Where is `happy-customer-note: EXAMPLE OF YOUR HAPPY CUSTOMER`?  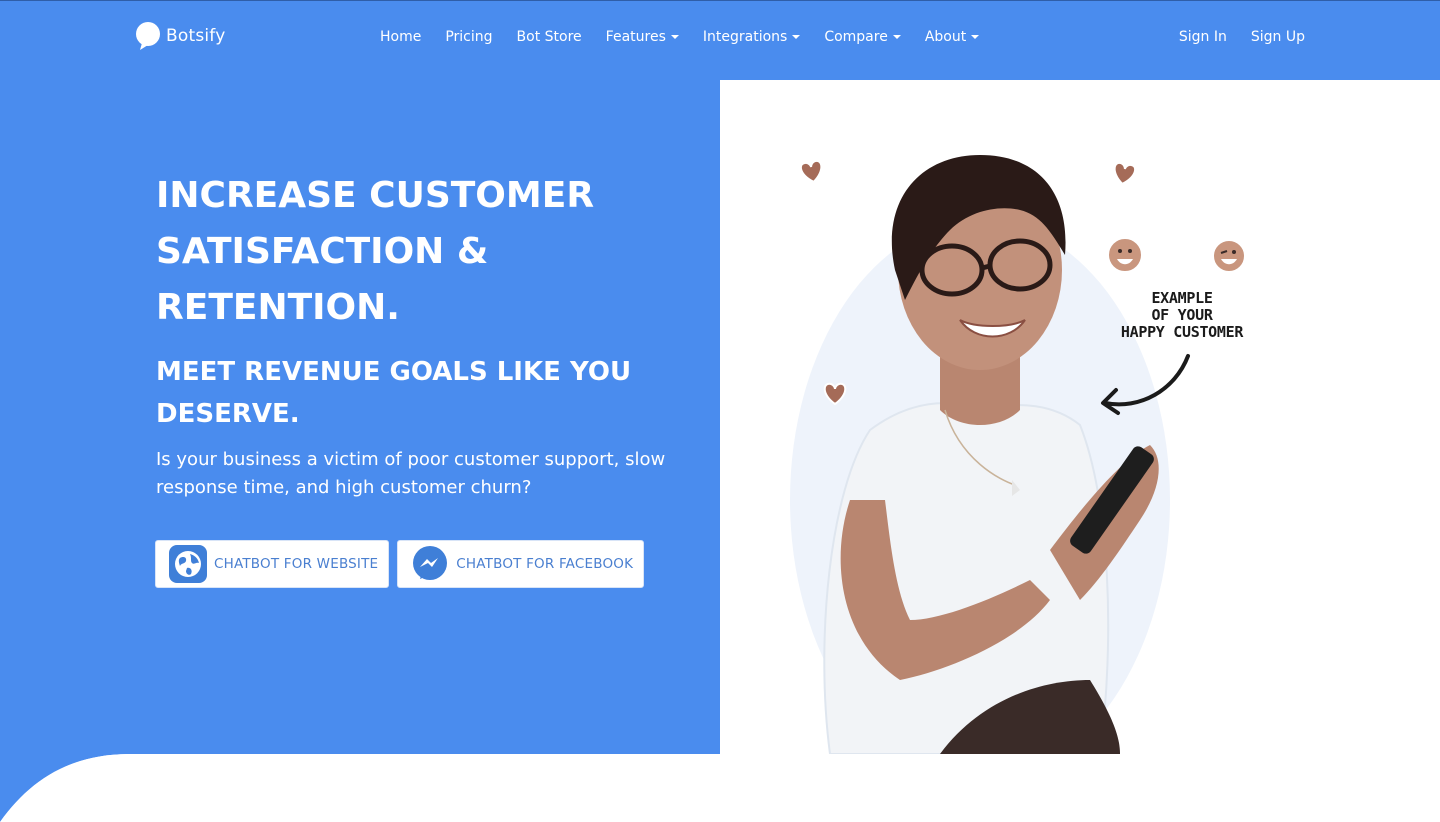
happy-customer-note: EXAMPLE OF YOUR HAPPY CUSTOMER is located at coordinates (1182, 315).